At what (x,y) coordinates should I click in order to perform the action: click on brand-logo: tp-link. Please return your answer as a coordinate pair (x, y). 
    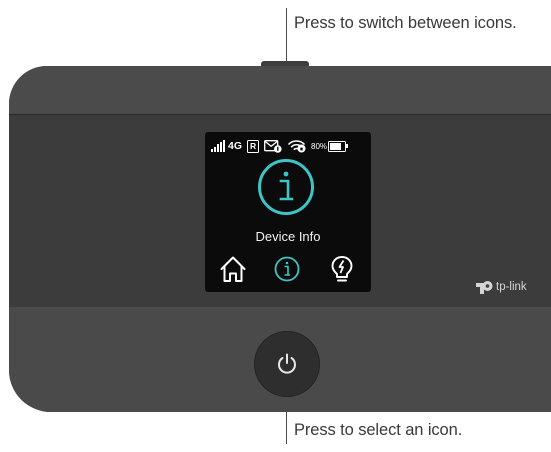
    Looking at the image, I should click on (501, 287).